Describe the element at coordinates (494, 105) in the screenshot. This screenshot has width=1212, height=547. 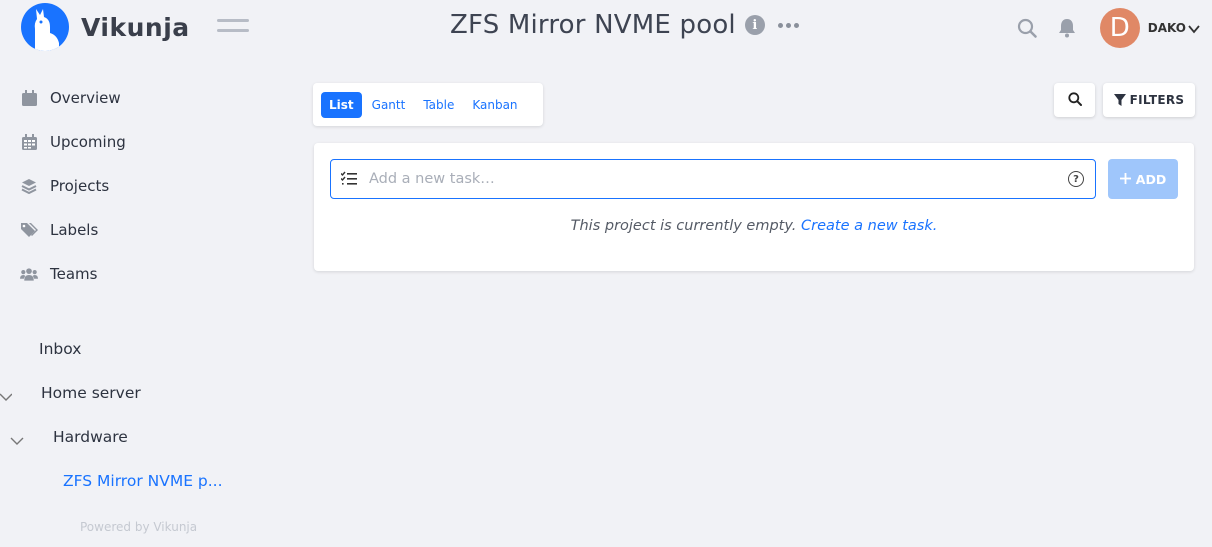
I see `tab-kanban: Kanban` at that location.